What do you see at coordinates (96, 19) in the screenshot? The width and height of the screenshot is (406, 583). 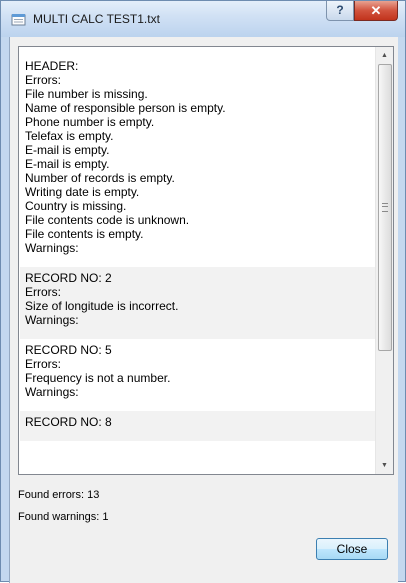 I see `window-title: MULTI CALC TEST1.txt` at bounding box center [96, 19].